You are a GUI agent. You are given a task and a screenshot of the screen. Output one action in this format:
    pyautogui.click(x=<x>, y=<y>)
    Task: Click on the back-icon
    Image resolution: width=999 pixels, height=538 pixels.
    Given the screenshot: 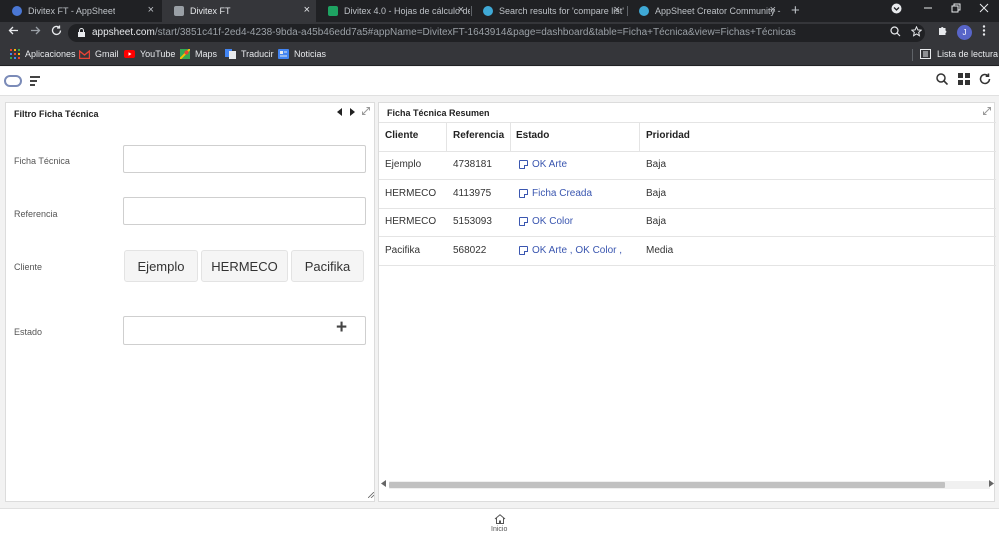 What is the action you would take?
    pyautogui.click(x=13, y=32)
    